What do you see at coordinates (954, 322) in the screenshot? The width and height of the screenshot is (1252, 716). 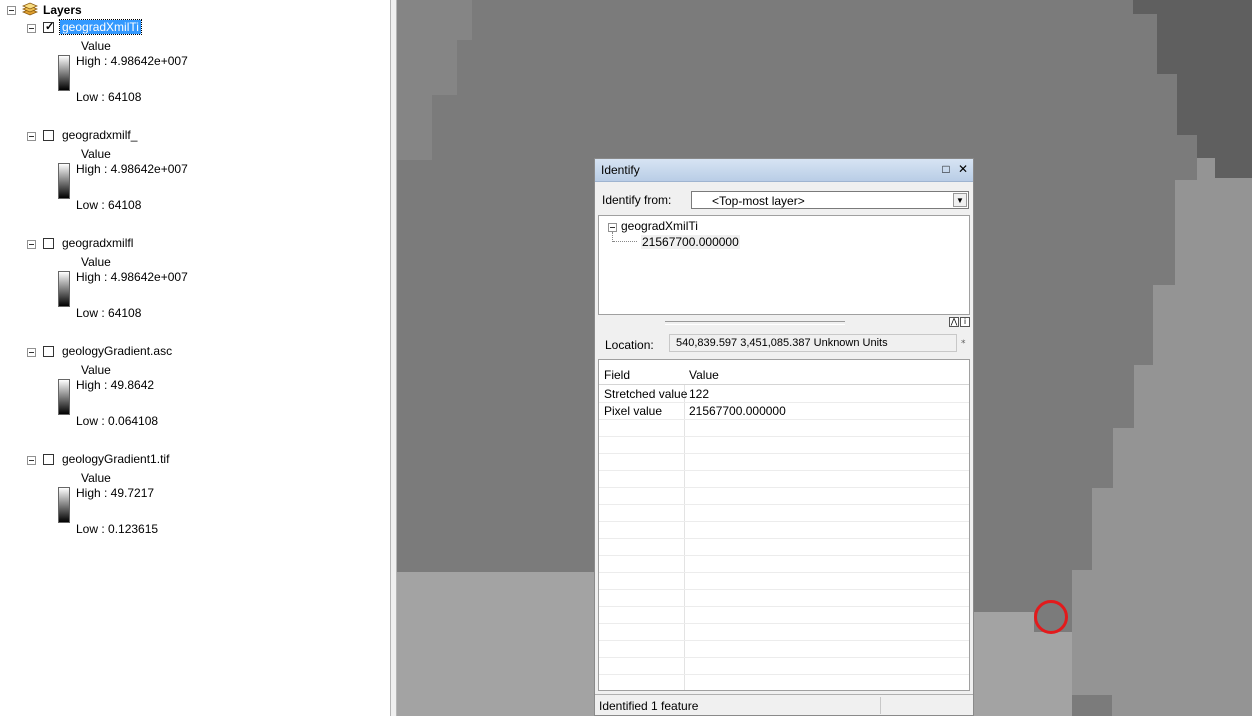 I see `collapse-up-icon: ⋀` at bounding box center [954, 322].